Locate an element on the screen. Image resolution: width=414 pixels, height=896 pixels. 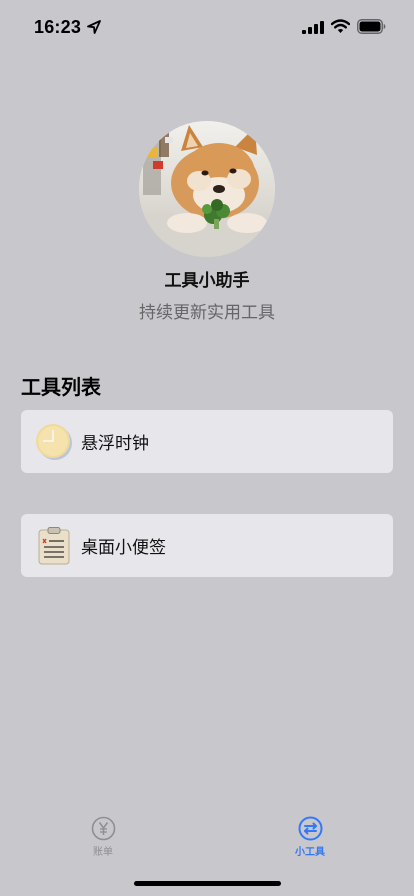
tools-section-title: 工具列表 is located at coordinates (61, 387).